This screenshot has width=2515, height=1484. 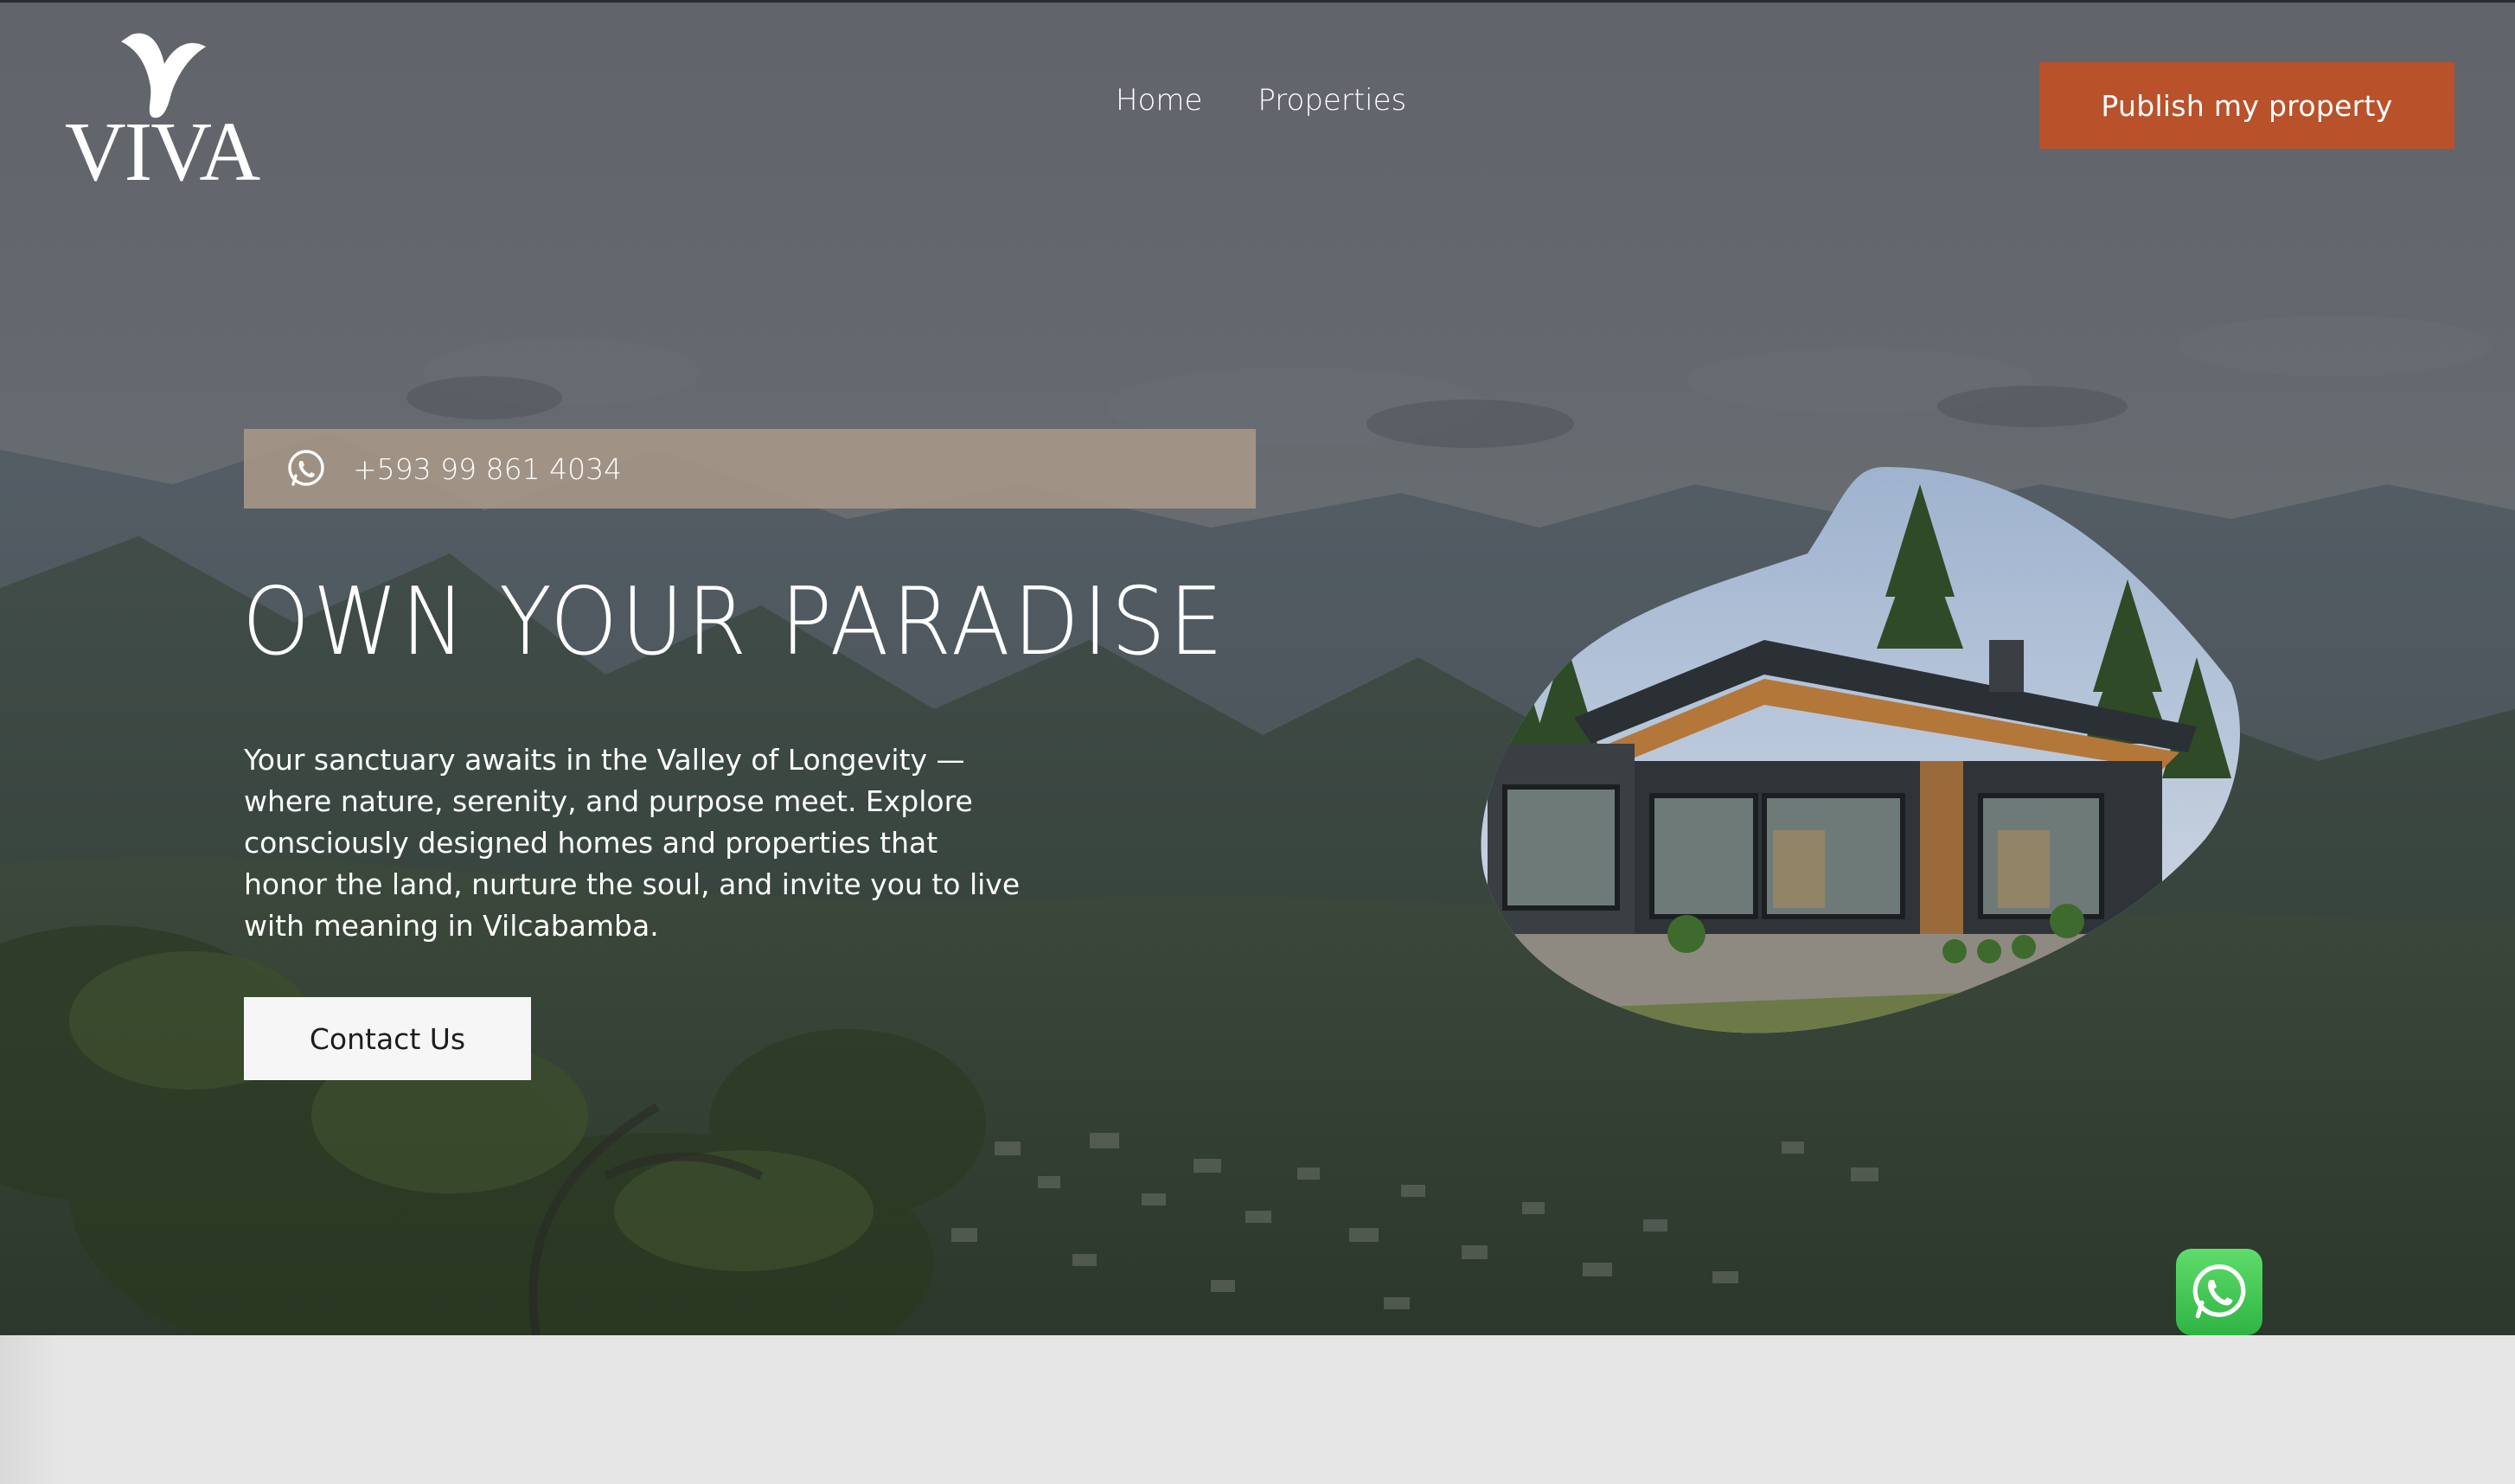 I want to click on viva-logo: VIVA, so click(x=162, y=111).